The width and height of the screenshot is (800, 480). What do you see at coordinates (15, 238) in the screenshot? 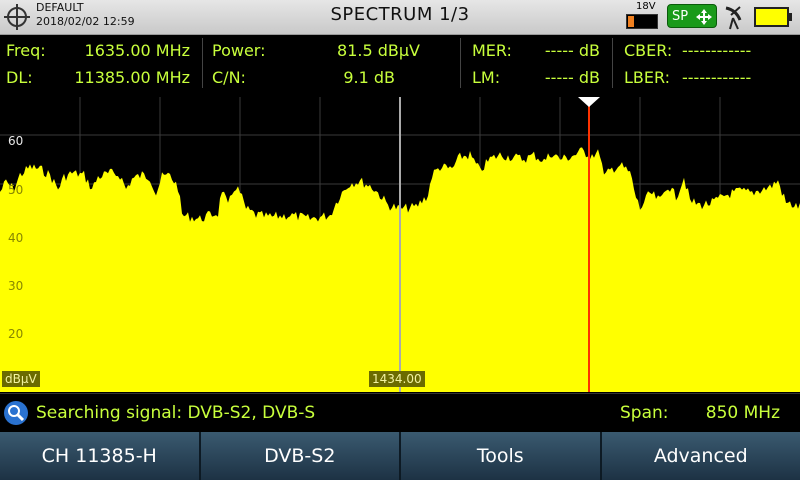
I see `y-tick-label: 40` at bounding box center [15, 238].